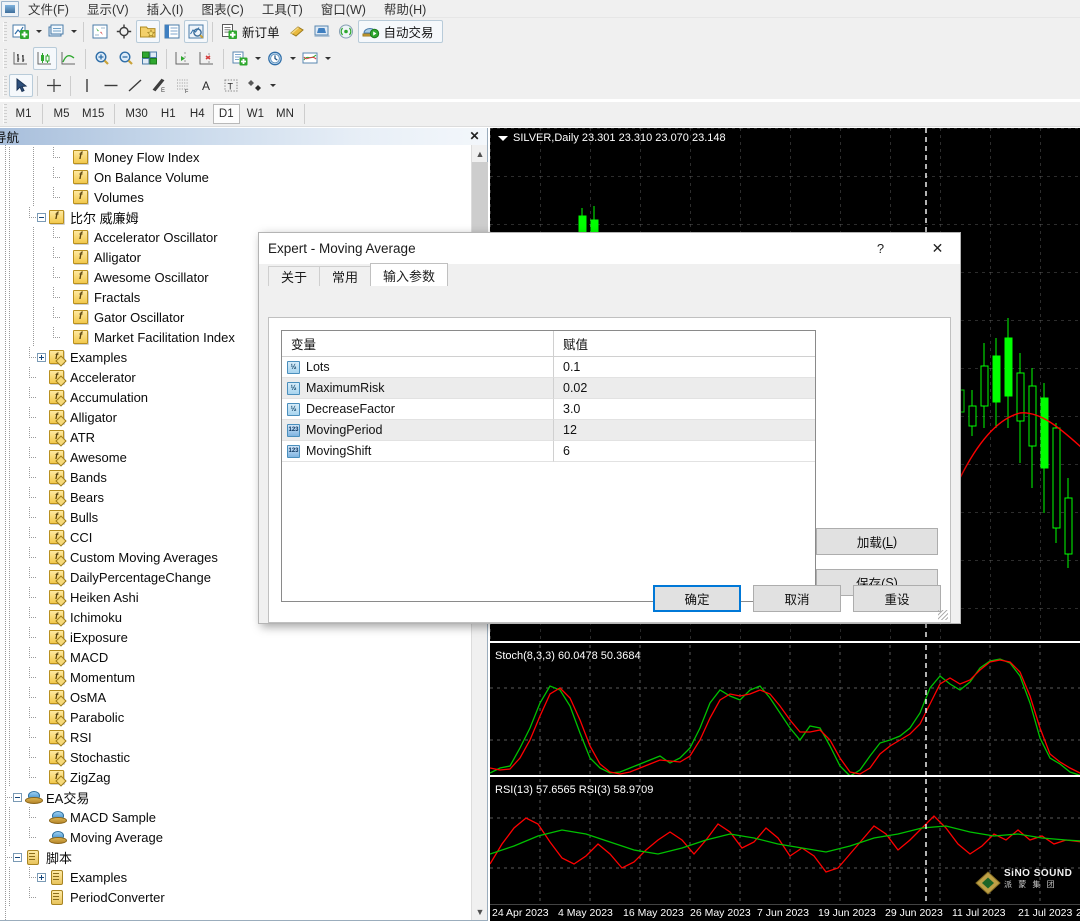 Image resolution: width=1080 pixels, height=921 pixels. I want to click on metaeditor-button, so click(298, 31).